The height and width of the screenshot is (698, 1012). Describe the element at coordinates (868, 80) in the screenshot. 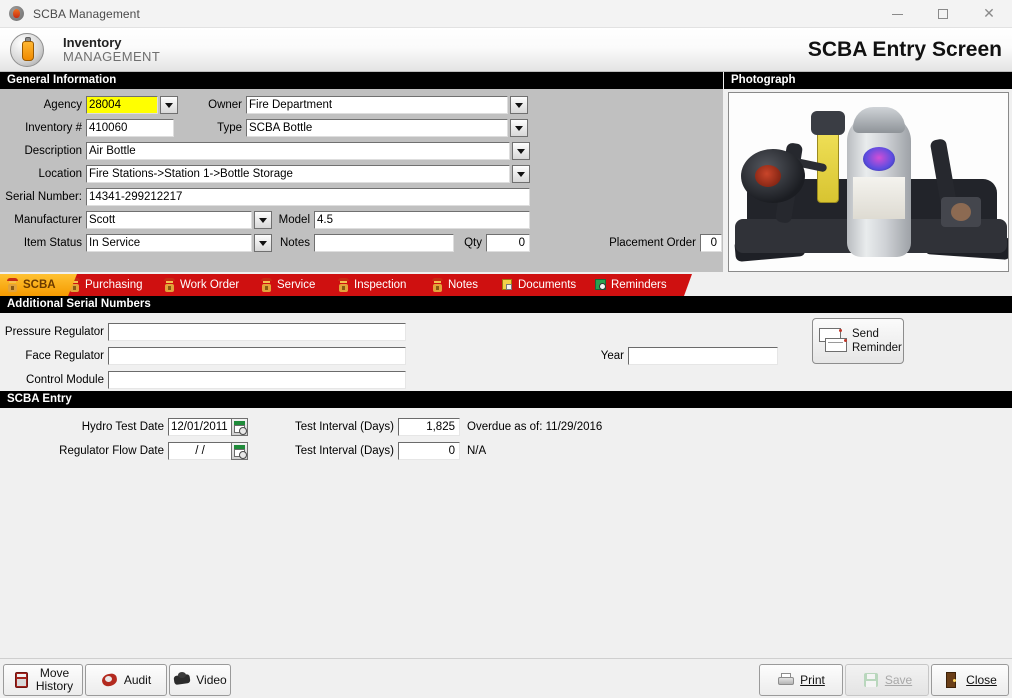

I see `photograph-header: Photograph` at that location.